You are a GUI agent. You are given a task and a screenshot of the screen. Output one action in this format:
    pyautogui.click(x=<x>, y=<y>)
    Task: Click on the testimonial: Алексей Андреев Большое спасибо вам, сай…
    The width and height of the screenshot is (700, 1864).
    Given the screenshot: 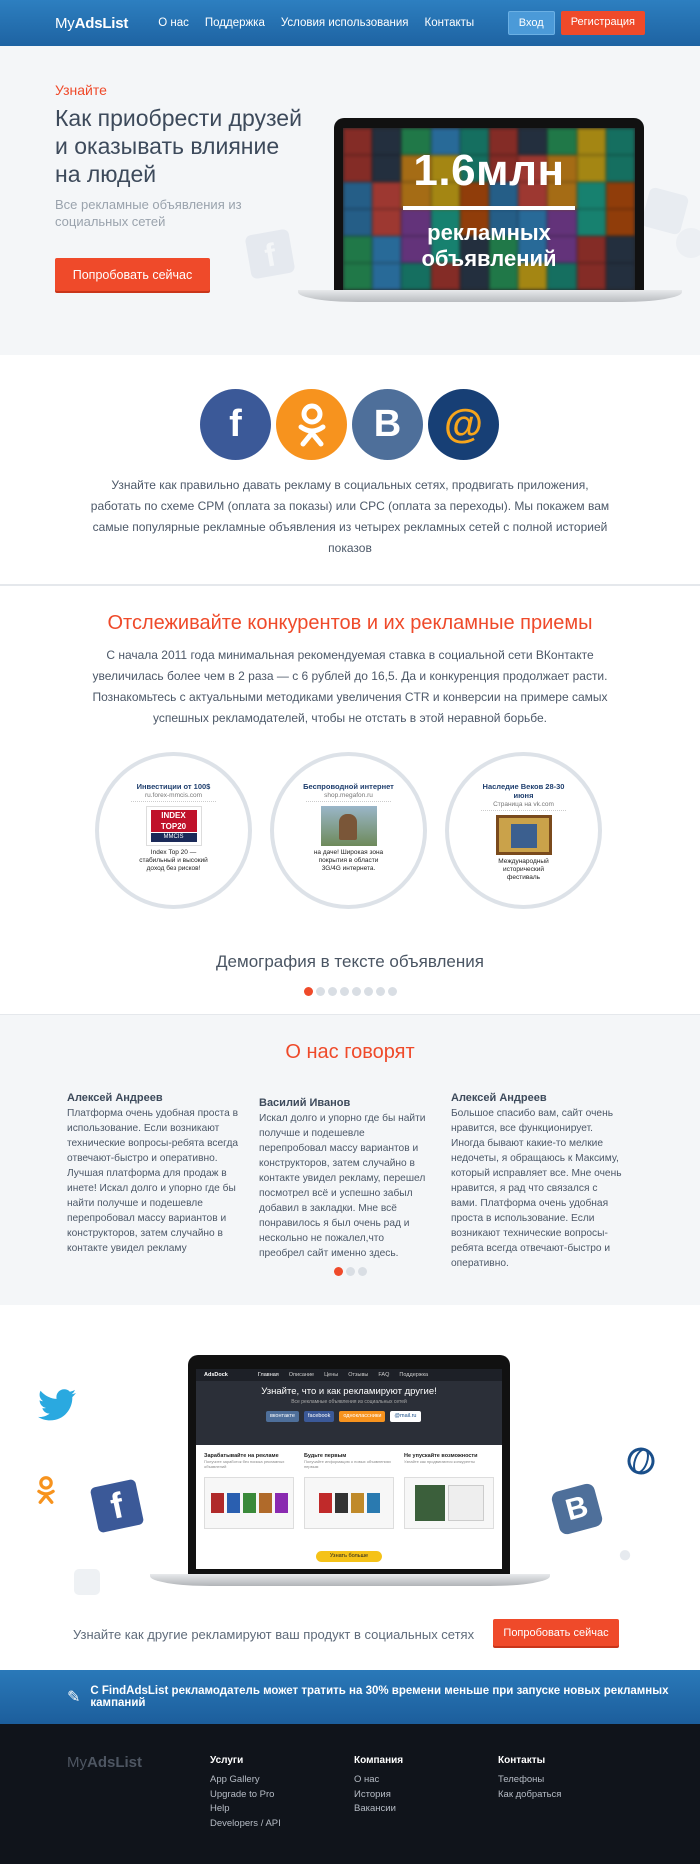 What is the action you would take?
    pyautogui.click(x=537, y=1181)
    